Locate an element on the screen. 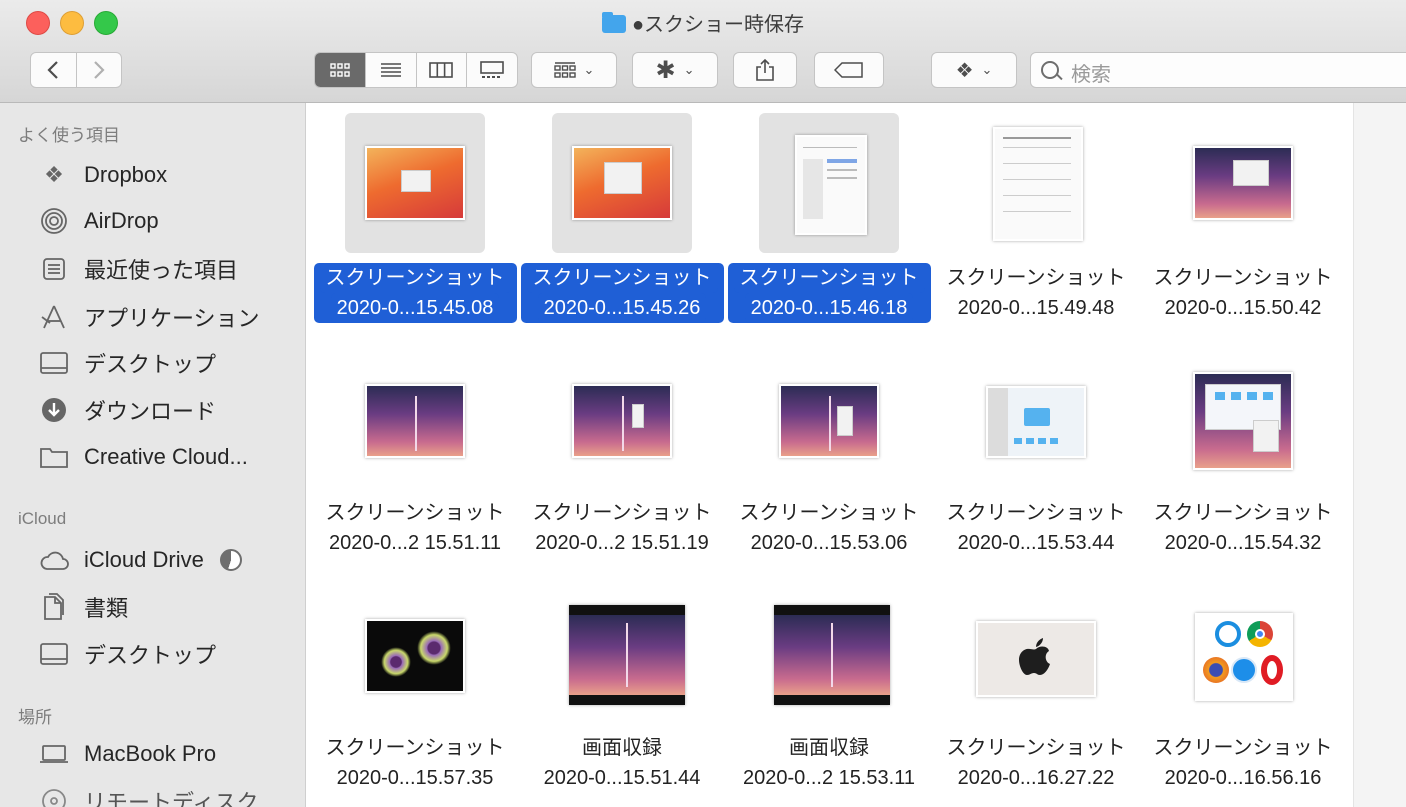  sidebar-item-recents: 最近使った項目 is located at coordinates (168, 269).